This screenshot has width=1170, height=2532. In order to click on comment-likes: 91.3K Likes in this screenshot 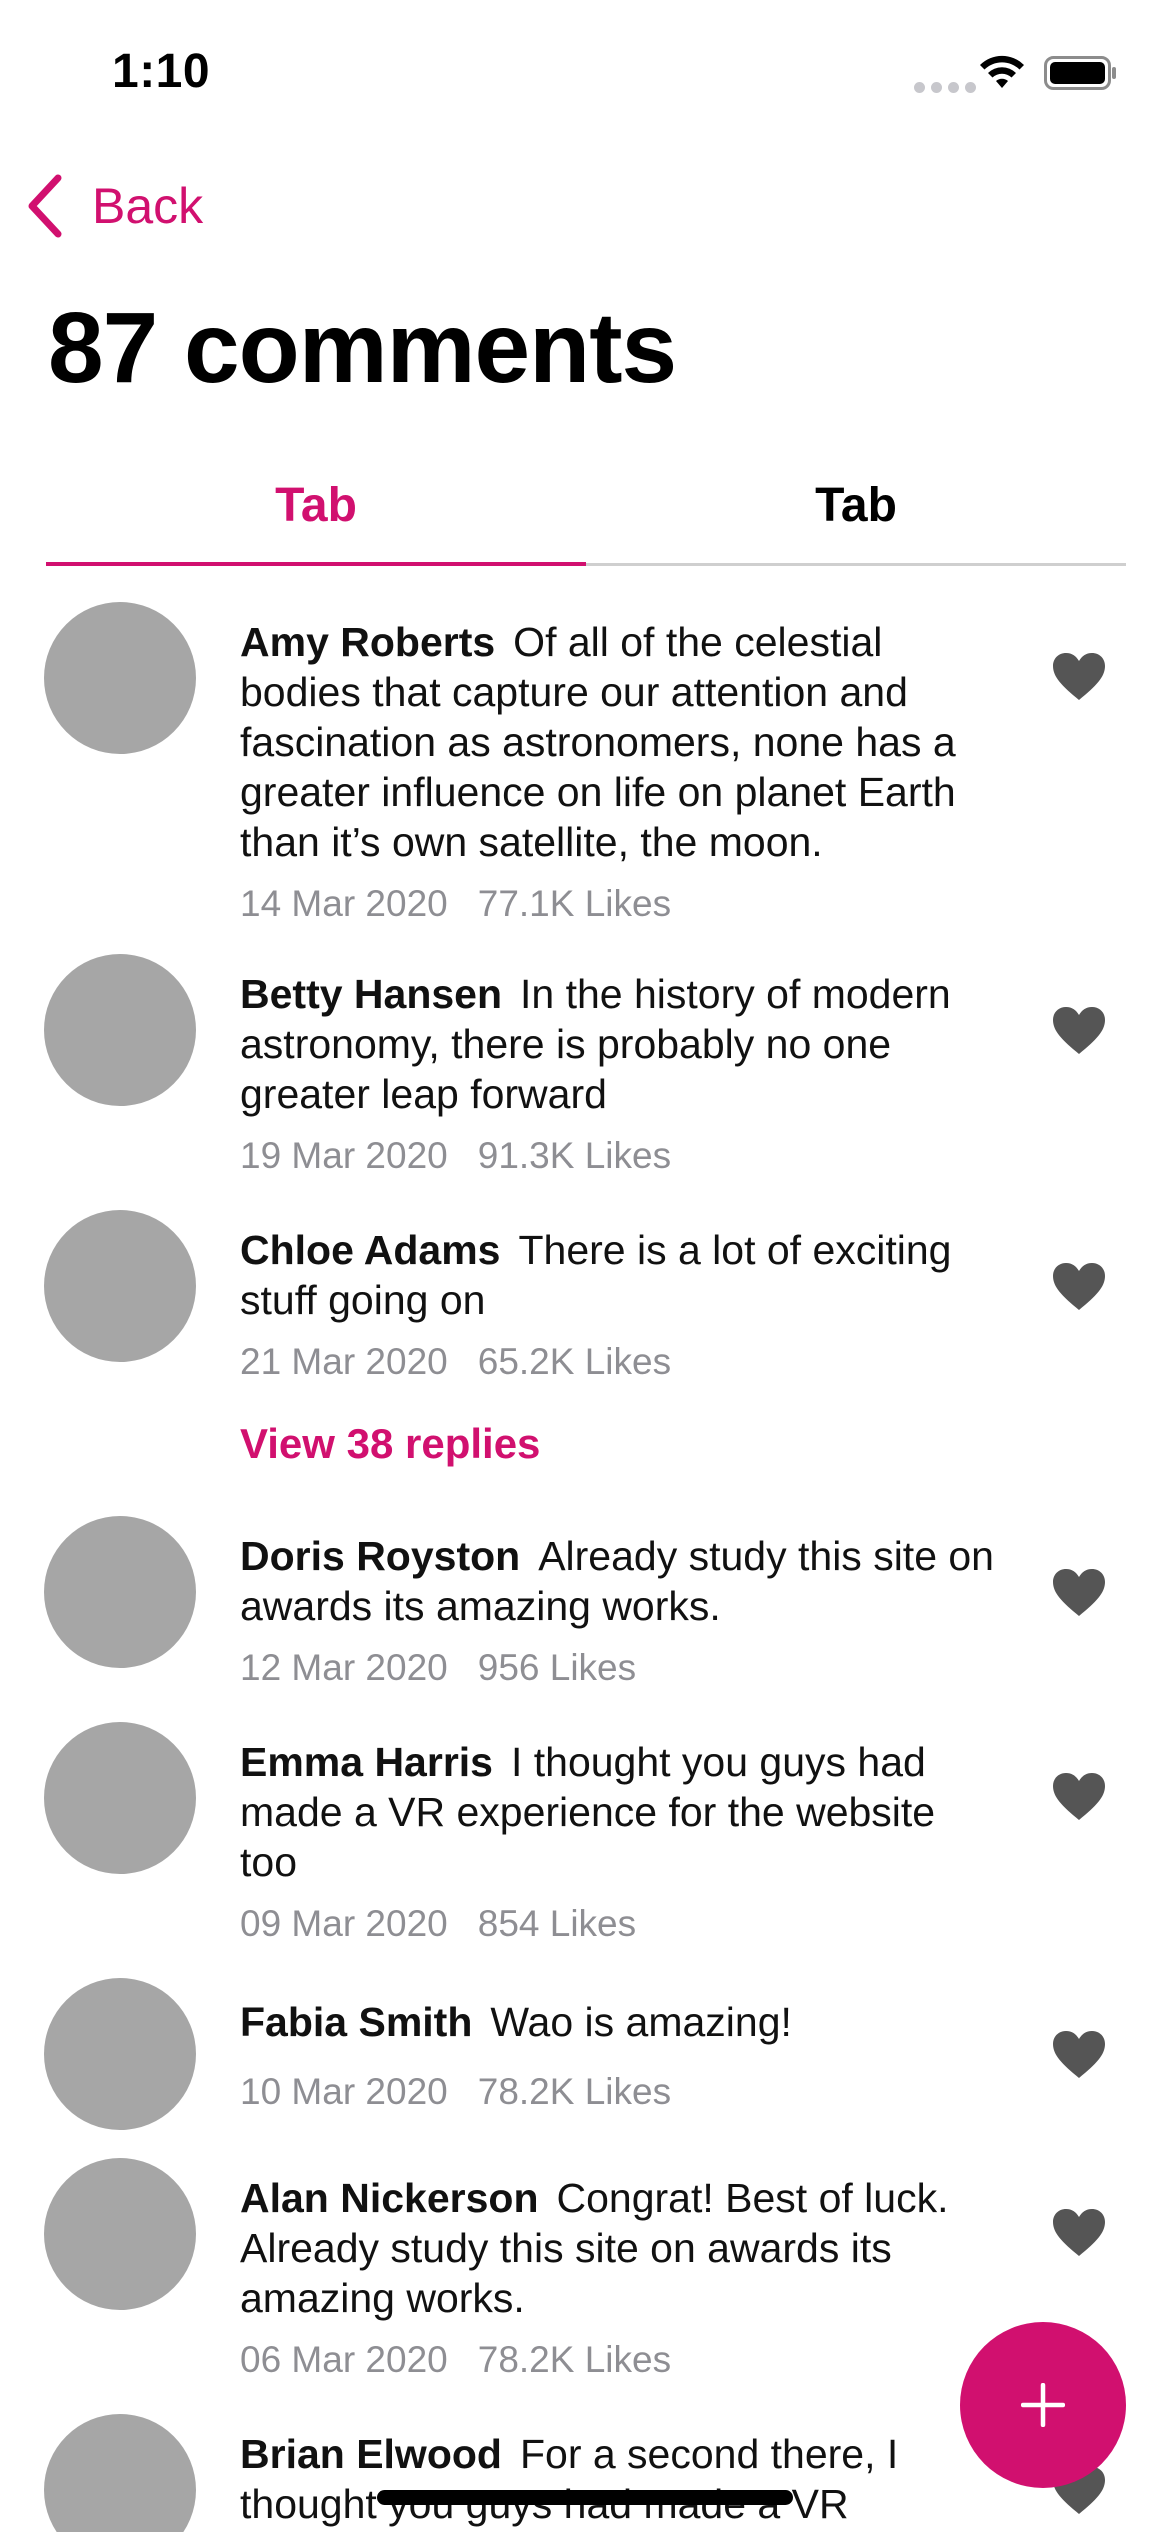, I will do `click(574, 1155)`.